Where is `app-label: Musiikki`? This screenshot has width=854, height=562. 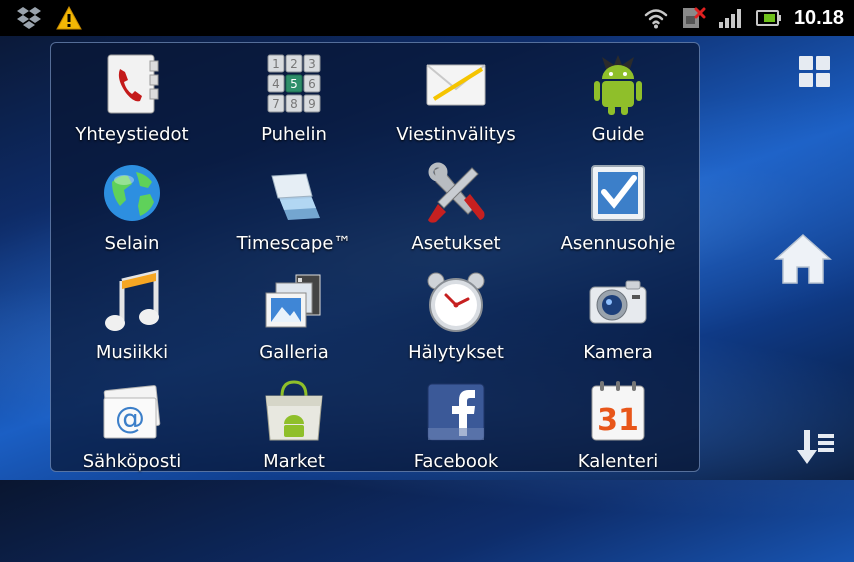
app-label: Musiikki is located at coordinates (132, 352).